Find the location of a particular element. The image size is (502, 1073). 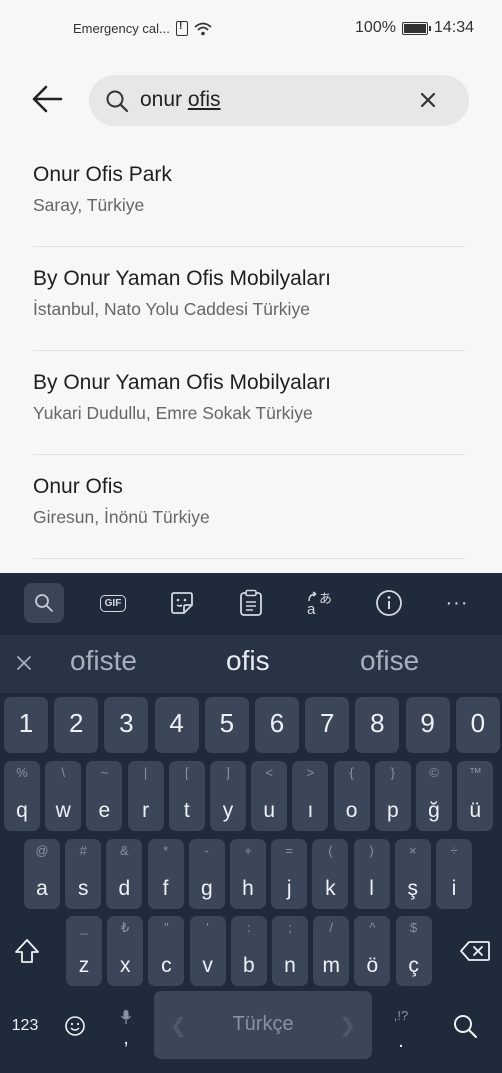

sticker-button is located at coordinates (182, 603).